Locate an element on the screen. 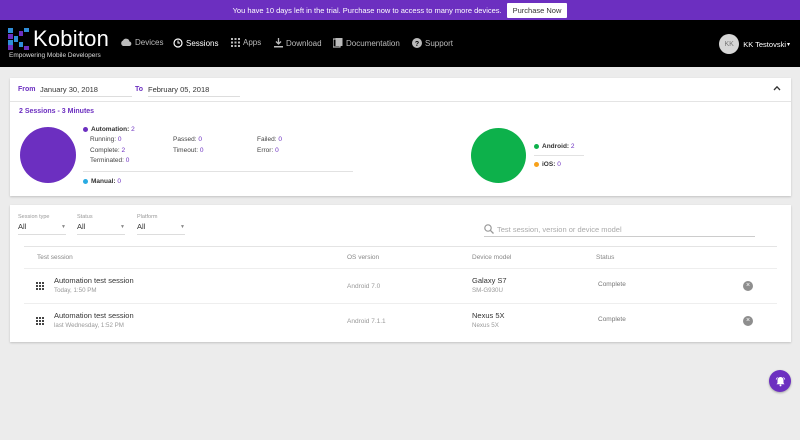  error-stat: Error: 0 is located at coordinates (268, 150).